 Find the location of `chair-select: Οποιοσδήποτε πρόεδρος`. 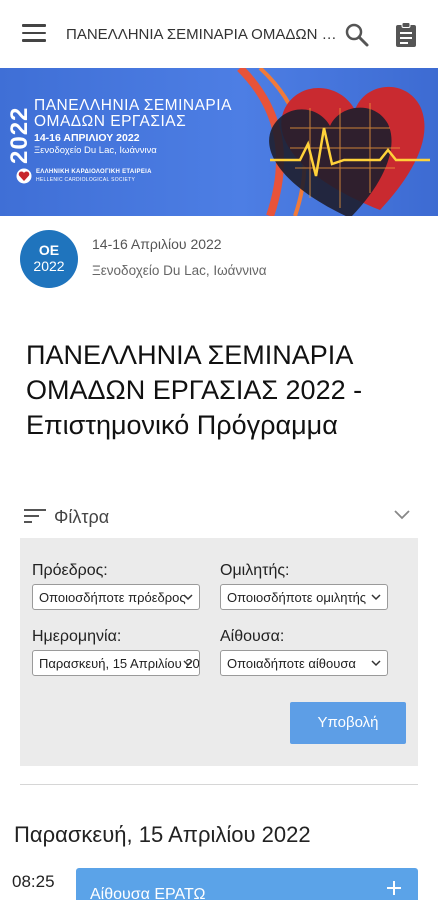

chair-select: Οποιοσδήποτε πρόεδρος is located at coordinates (116, 597).